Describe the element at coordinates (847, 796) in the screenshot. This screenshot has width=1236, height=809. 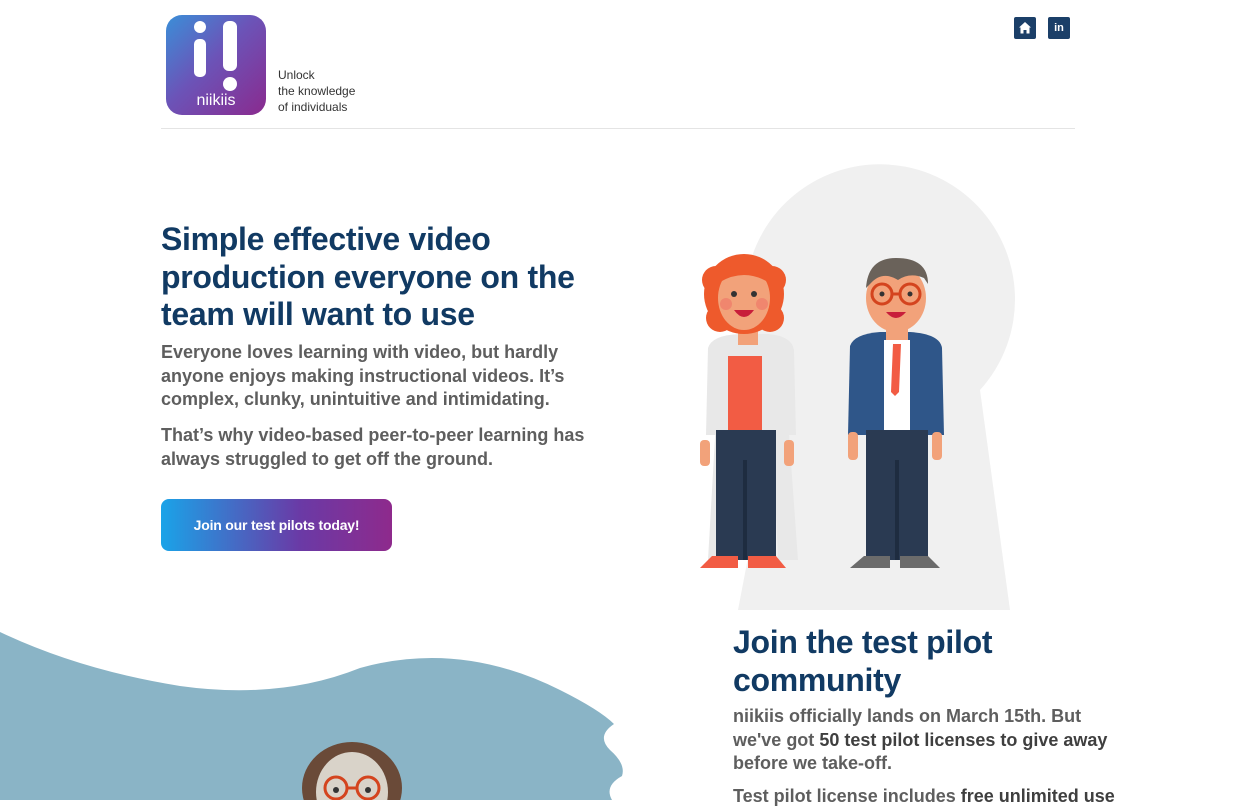
I see `license-text: Test pilot license includes` at that location.